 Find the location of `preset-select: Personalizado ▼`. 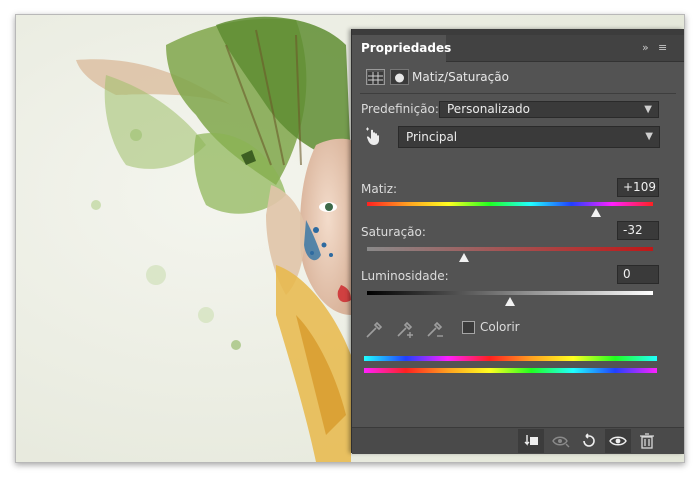

preset-select: Personalizado ▼ is located at coordinates (549, 109).